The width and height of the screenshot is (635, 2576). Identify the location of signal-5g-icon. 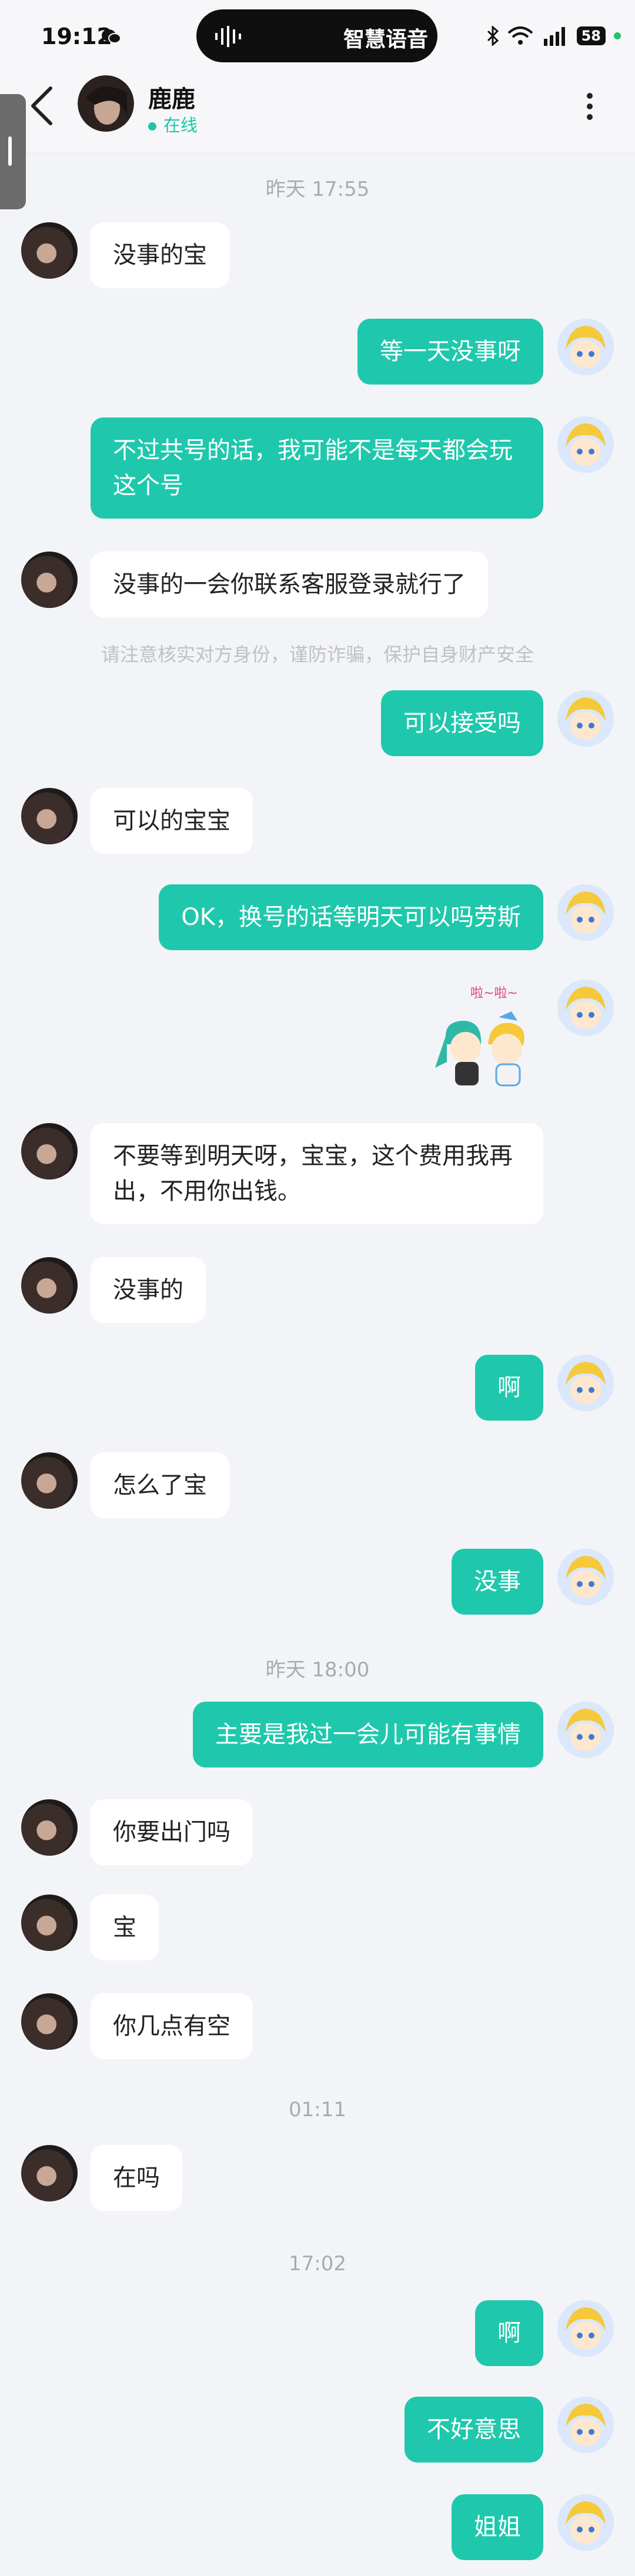
(554, 36).